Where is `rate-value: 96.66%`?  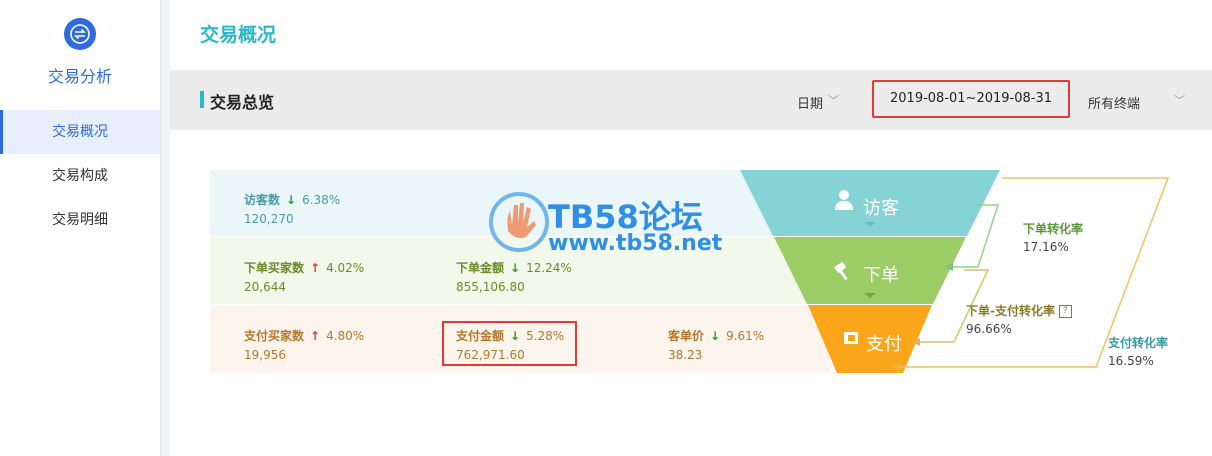
rate-value: 96.66% is located at coordinates (989, 329).